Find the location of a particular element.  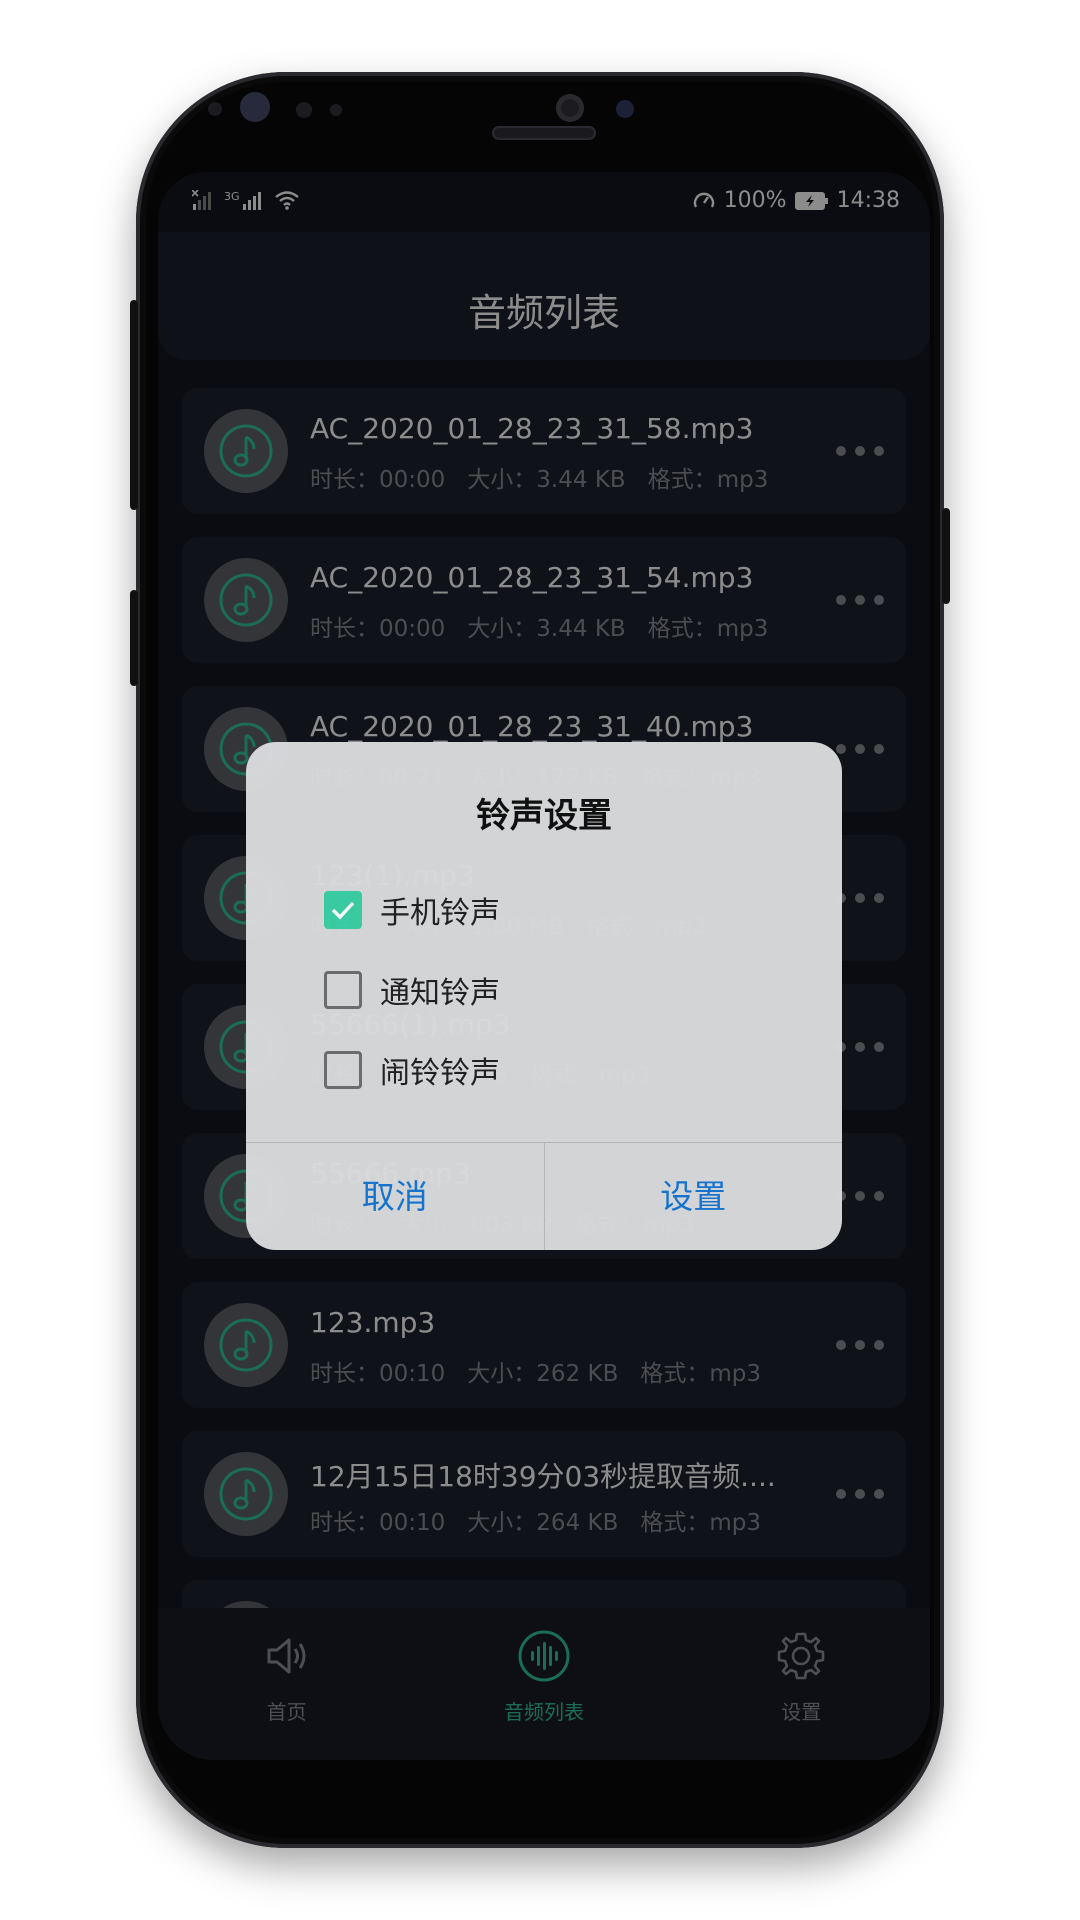

dialog-button-row: 取消 设置 is located at coordinates (544, 1196).